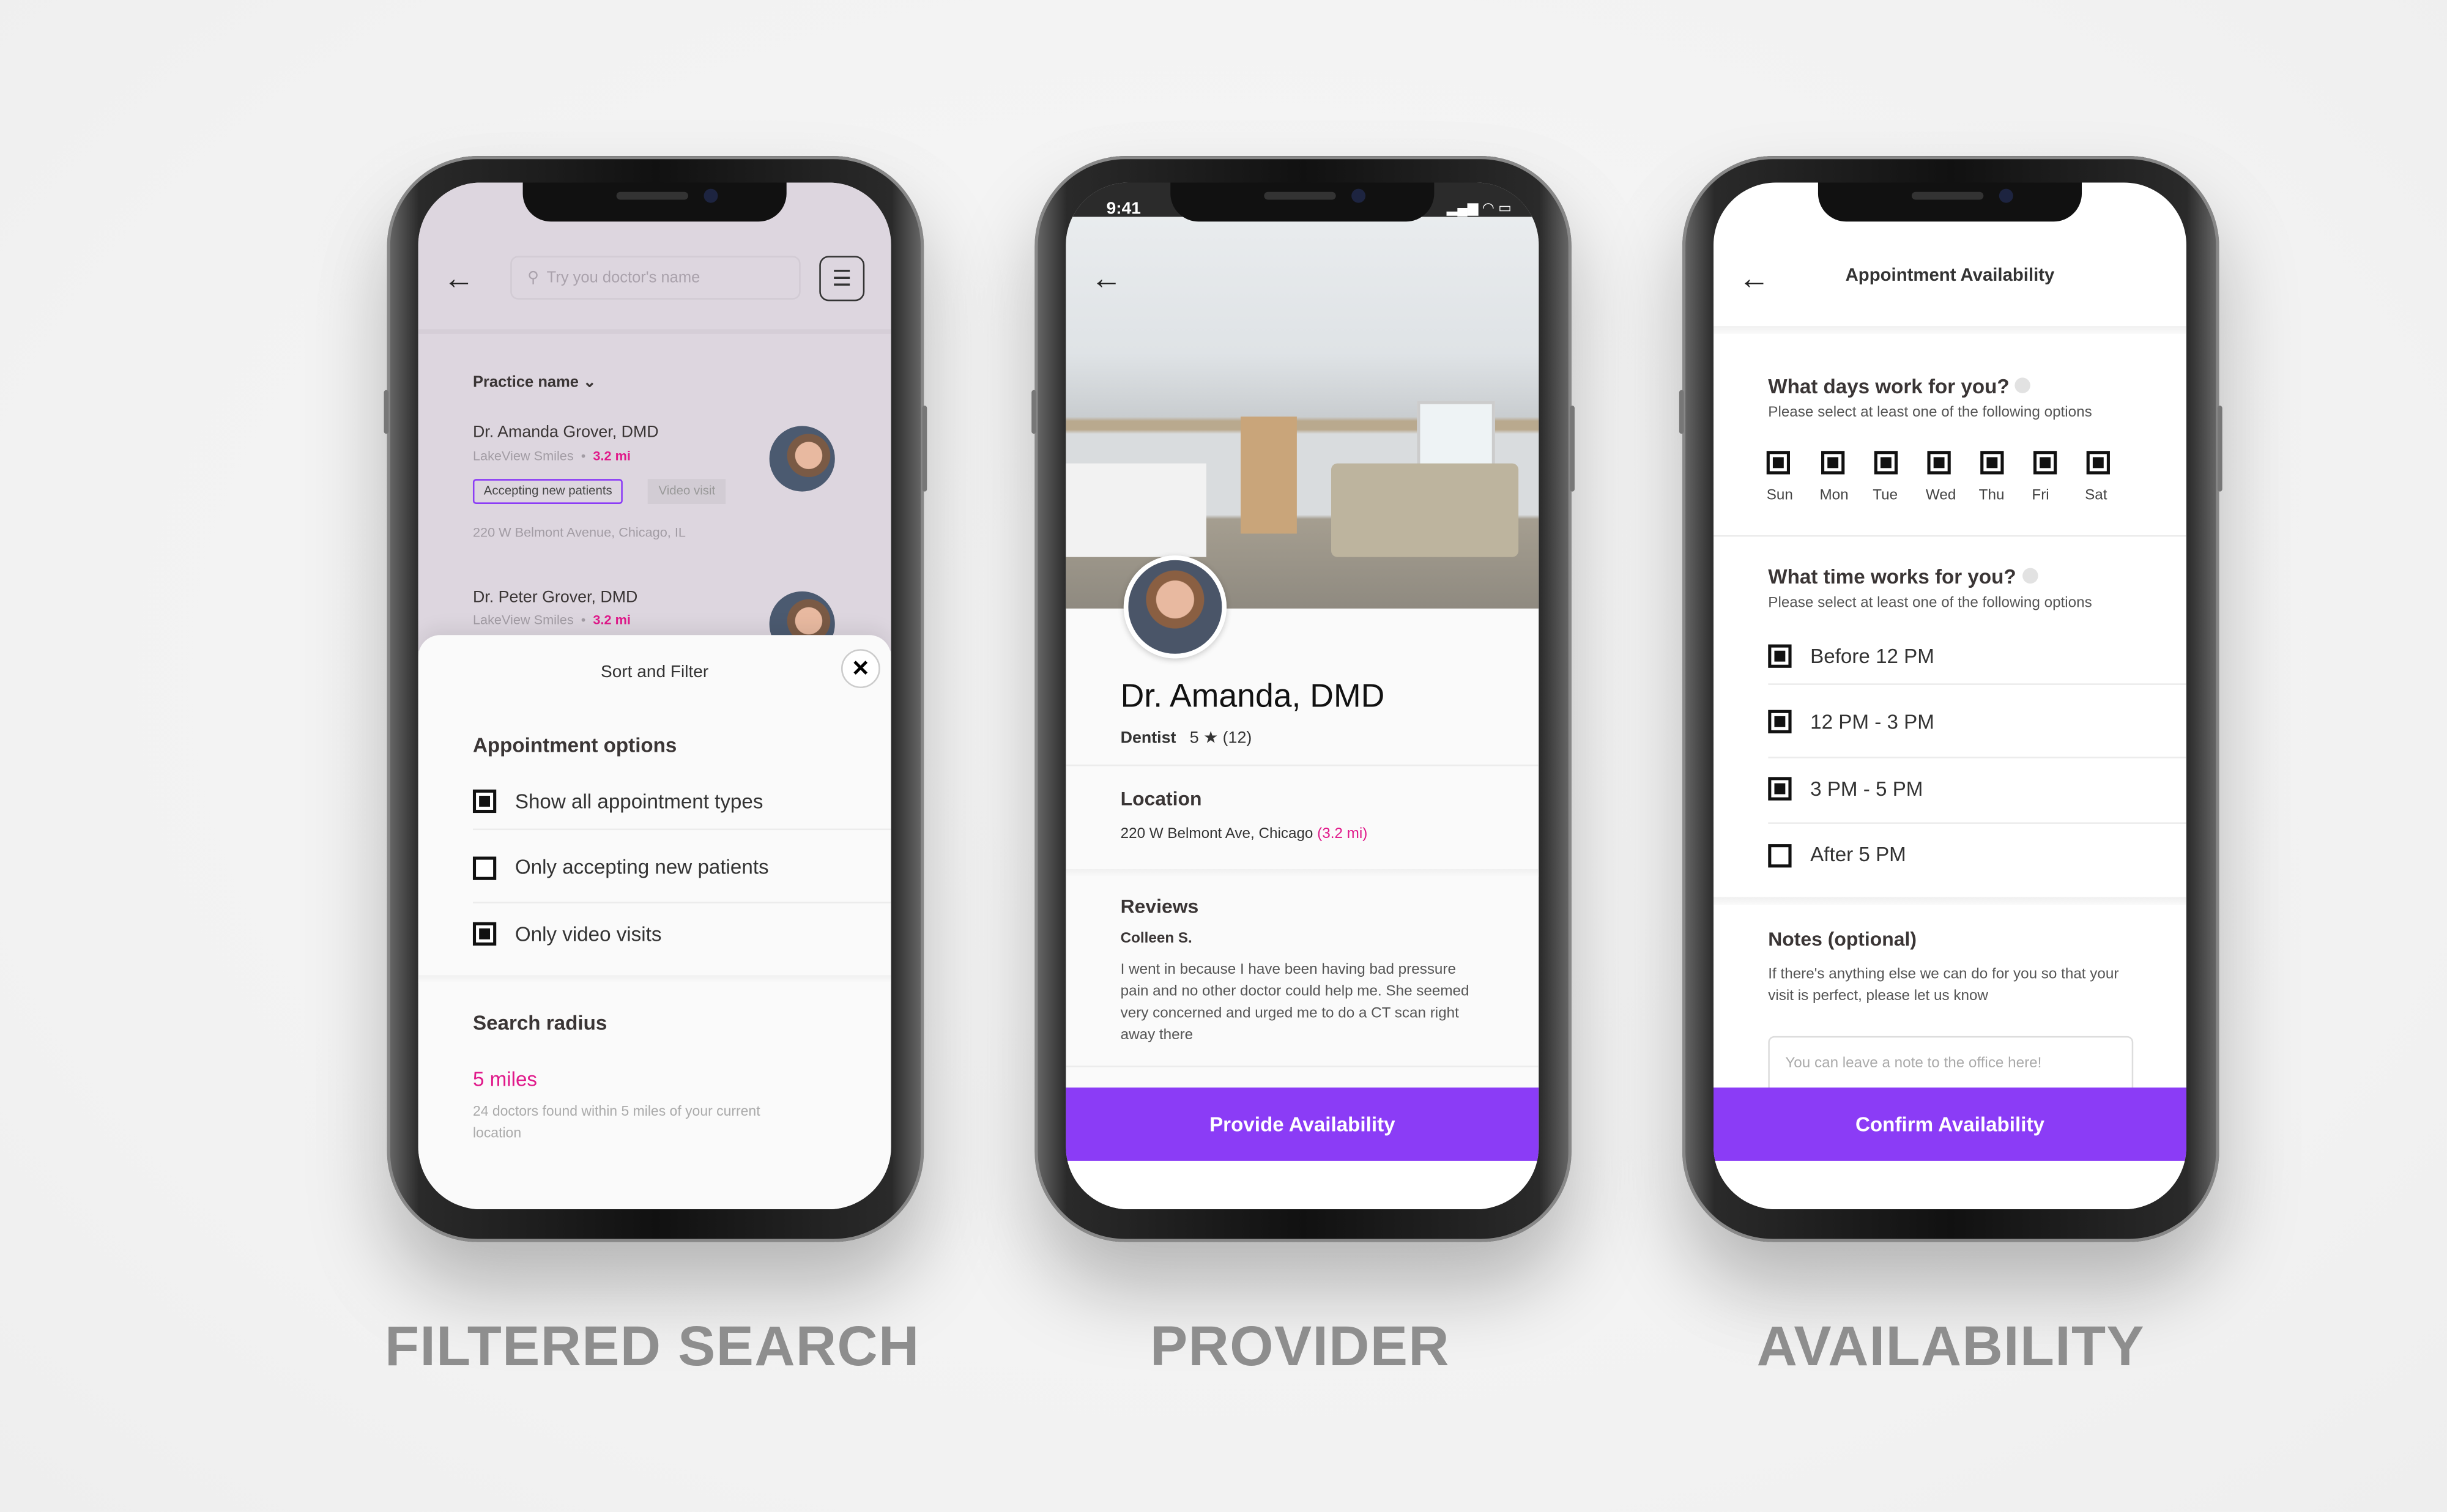 The width and height of the screenshot is (2447, 1512). What do you see at coordinates (1778, 463) in the screenshot?
I see `checkbox-sun` at bounding box center [1778, 463].